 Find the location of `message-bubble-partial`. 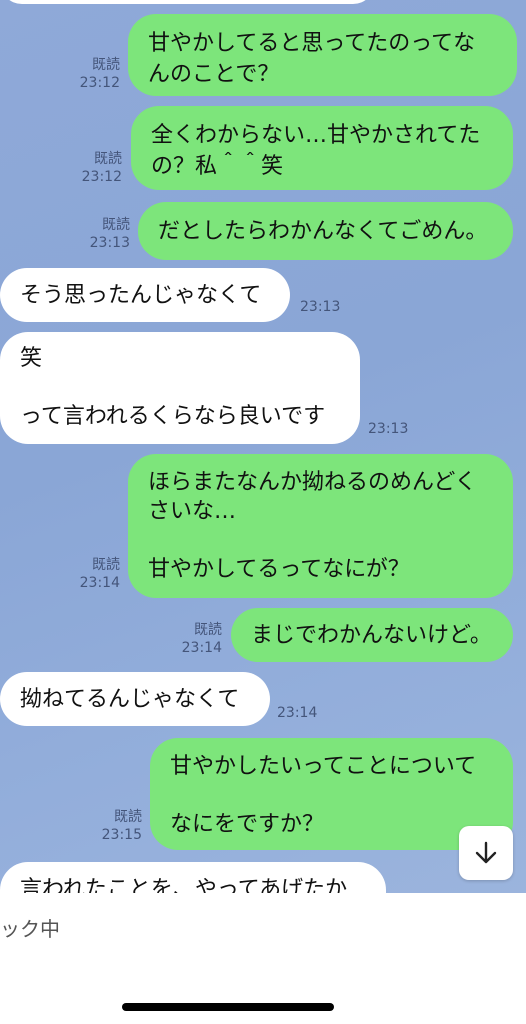

message-bubble-partial is located at coordinates (187, 2).